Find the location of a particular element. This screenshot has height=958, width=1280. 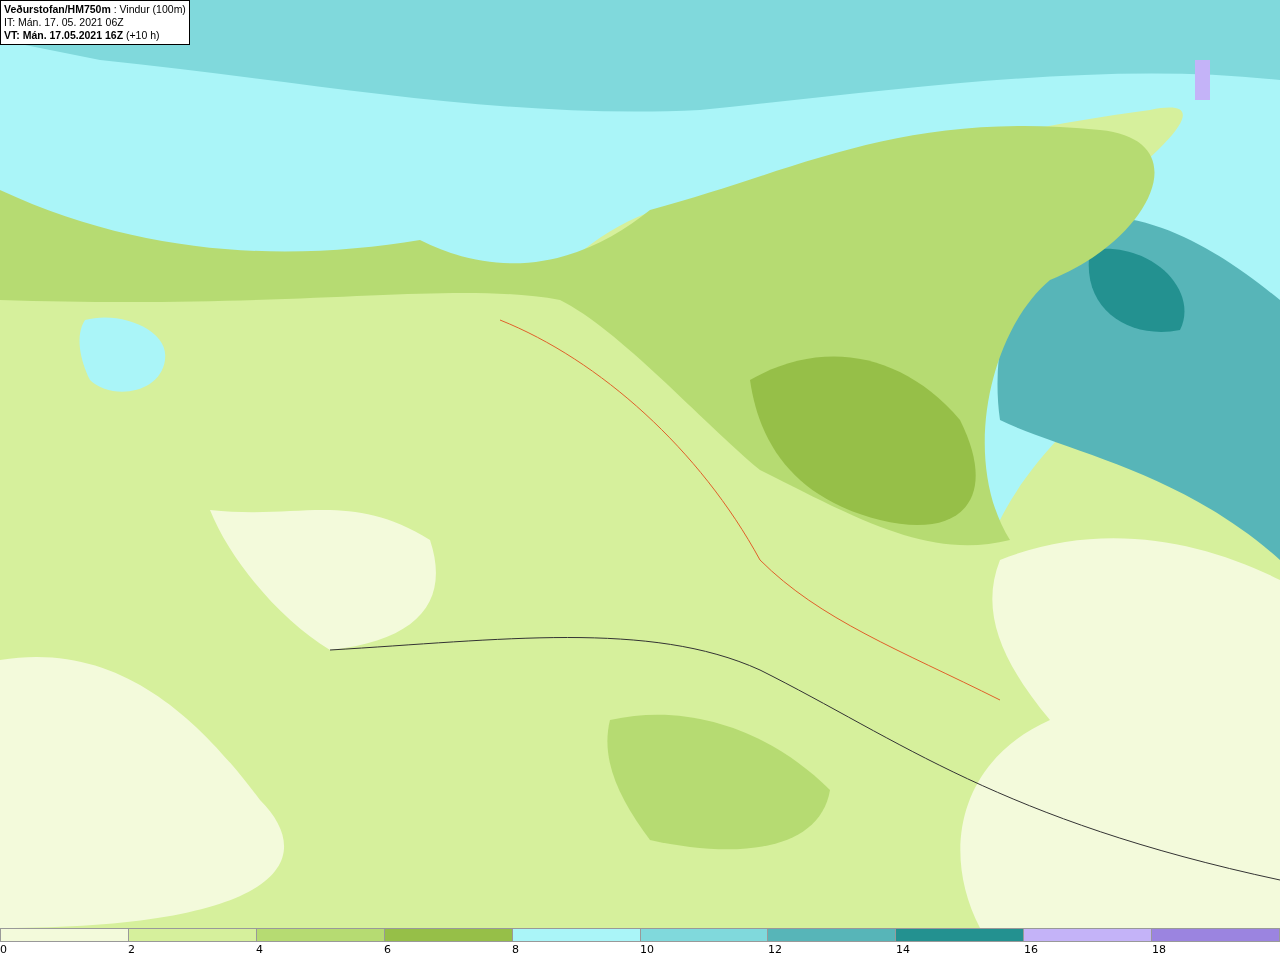

legend-label: 16 is located at coordinates (1031, 950).